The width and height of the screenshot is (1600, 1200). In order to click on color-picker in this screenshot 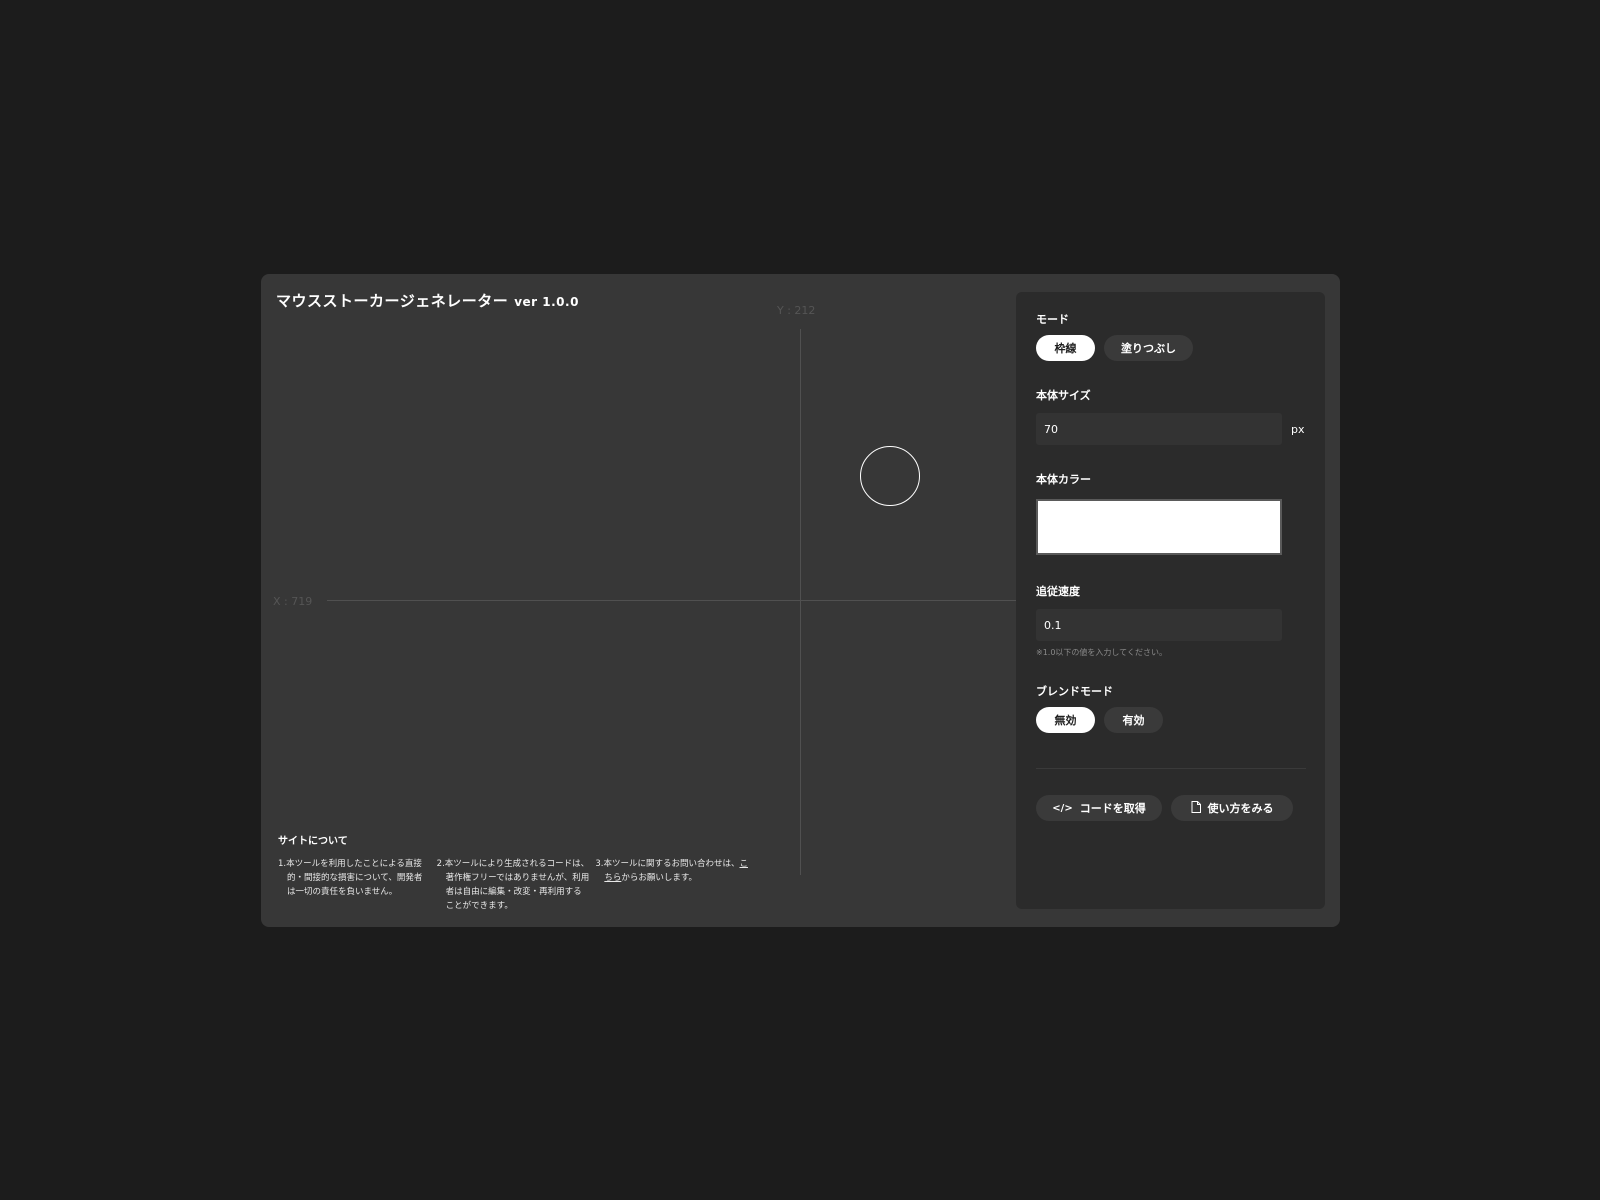, I will do `click(1159, 527)`.